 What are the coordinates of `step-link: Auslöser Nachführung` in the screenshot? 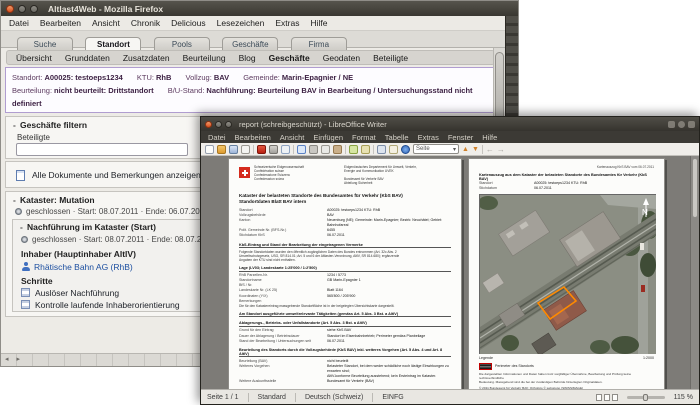 It's located at (77, 293).